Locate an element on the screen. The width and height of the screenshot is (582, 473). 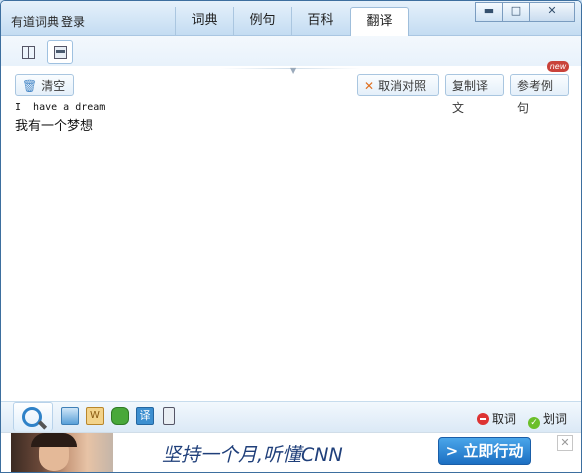
clear-label: 清空 is located at coordinates (53, 86).